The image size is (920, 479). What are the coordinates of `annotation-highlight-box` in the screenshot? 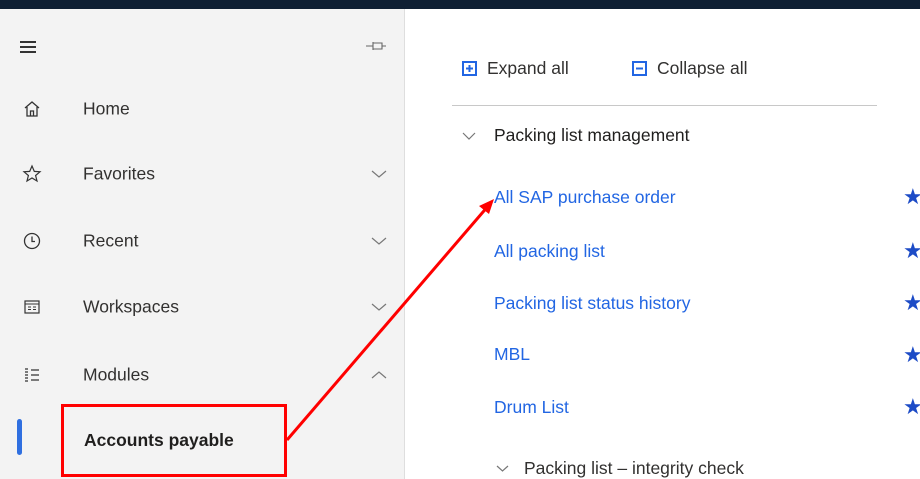 It's located at (174, 440).